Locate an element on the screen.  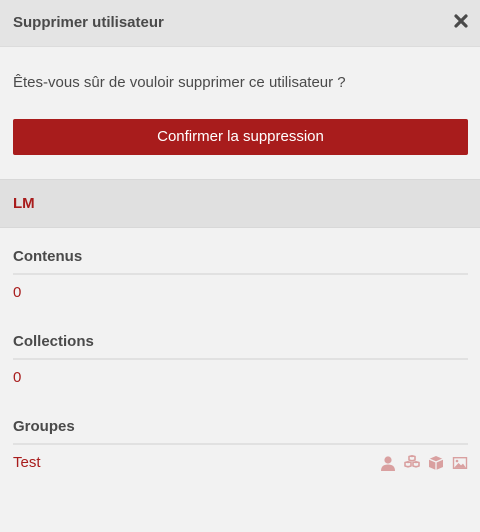
contents-count: 0 is located at coordinates (17, 292).